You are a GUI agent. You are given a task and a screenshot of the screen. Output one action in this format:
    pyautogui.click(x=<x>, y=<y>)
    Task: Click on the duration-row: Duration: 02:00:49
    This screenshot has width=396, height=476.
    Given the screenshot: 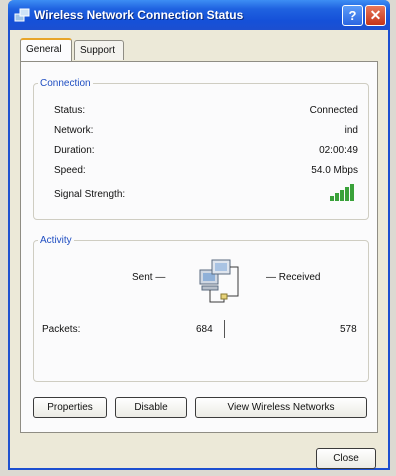 What is the action you would take?
    pyautogui.click(x=206, y=152)
    